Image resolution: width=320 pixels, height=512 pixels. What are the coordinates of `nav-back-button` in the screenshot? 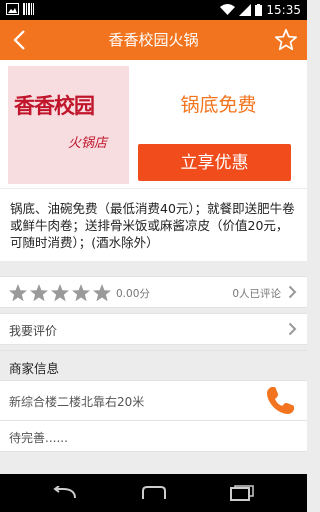 It's located at (64, 493).